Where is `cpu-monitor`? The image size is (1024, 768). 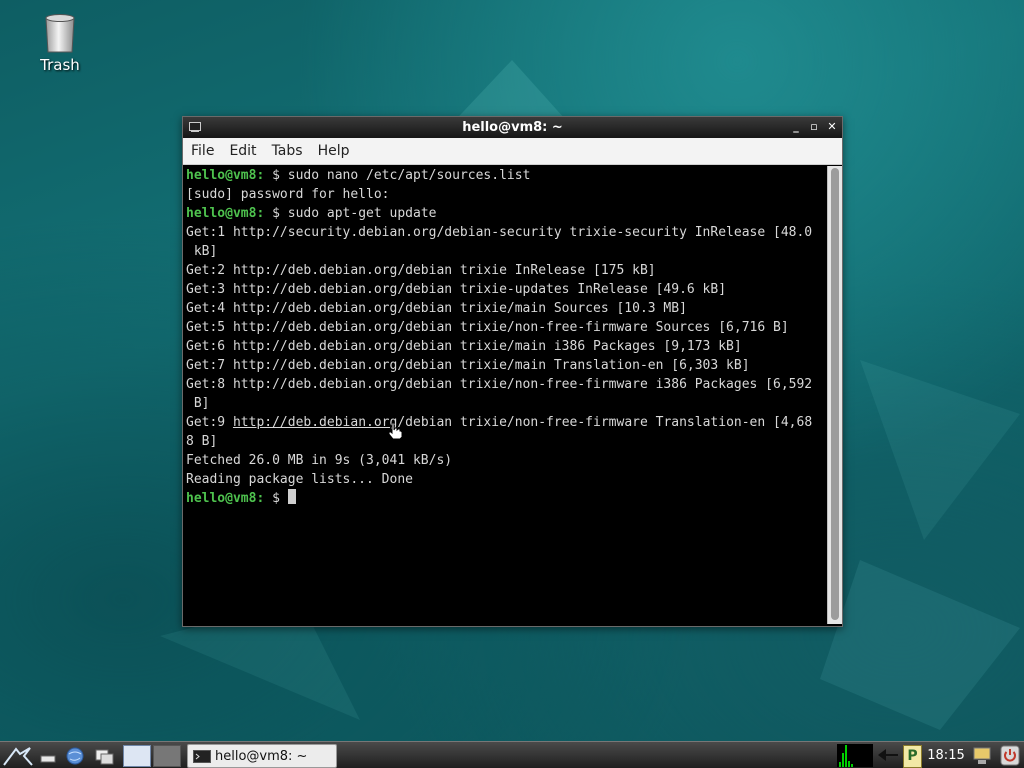
cpu-monitor is located at coordinates (855, 755).